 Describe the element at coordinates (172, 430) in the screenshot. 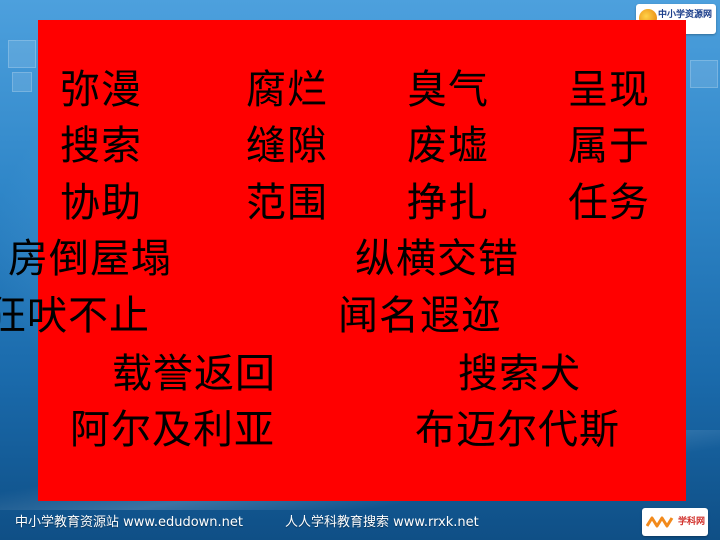

I see `vocab-phrase: 阿尔及利亚` at that location.